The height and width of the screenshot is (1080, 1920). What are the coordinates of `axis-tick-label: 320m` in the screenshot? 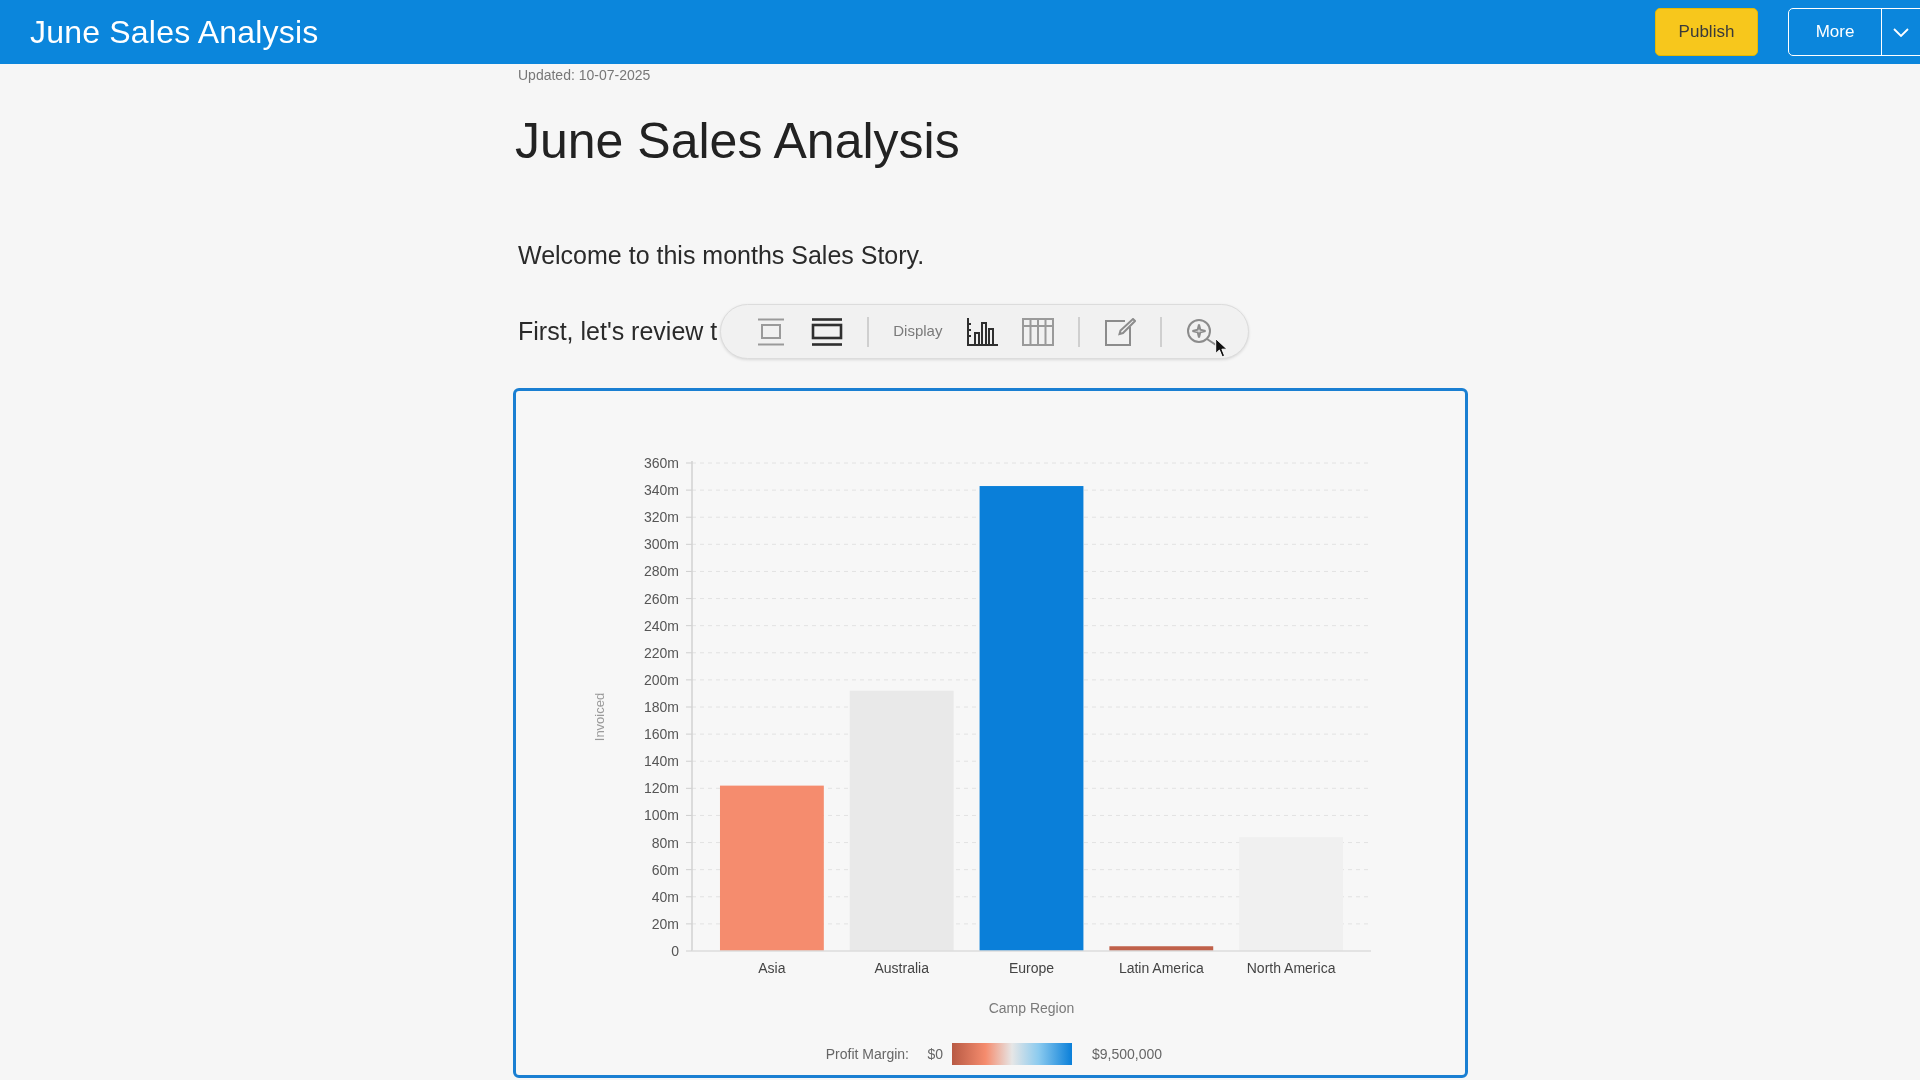 It's located at (661, 517).